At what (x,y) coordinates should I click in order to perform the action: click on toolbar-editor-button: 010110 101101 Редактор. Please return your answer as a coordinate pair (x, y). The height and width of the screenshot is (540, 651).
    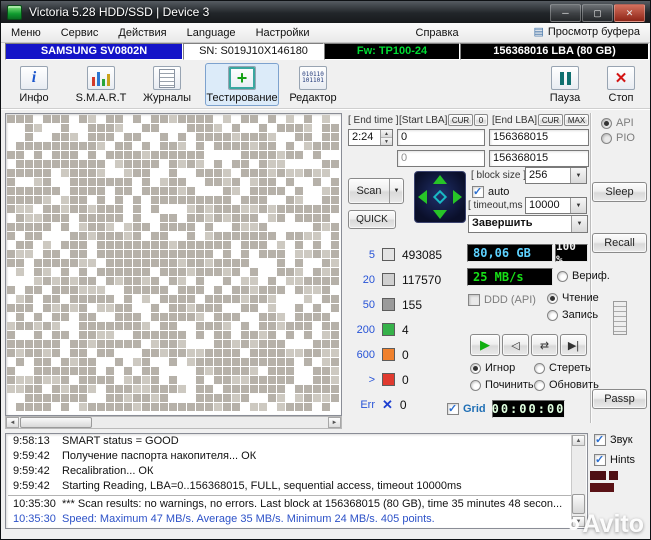
    Looking at the image, I should click on (313, 84).